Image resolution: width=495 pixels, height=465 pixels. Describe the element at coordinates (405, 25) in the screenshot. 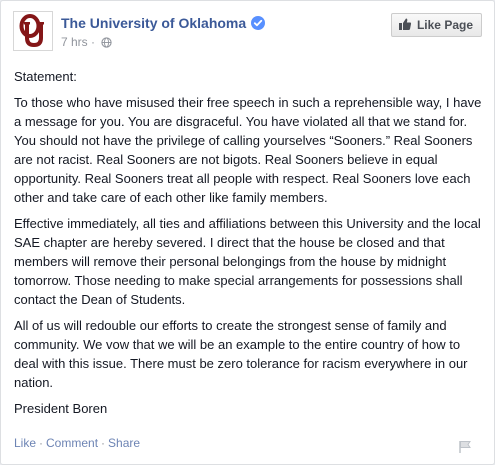

I see `thumbs-up-icon` at that location.